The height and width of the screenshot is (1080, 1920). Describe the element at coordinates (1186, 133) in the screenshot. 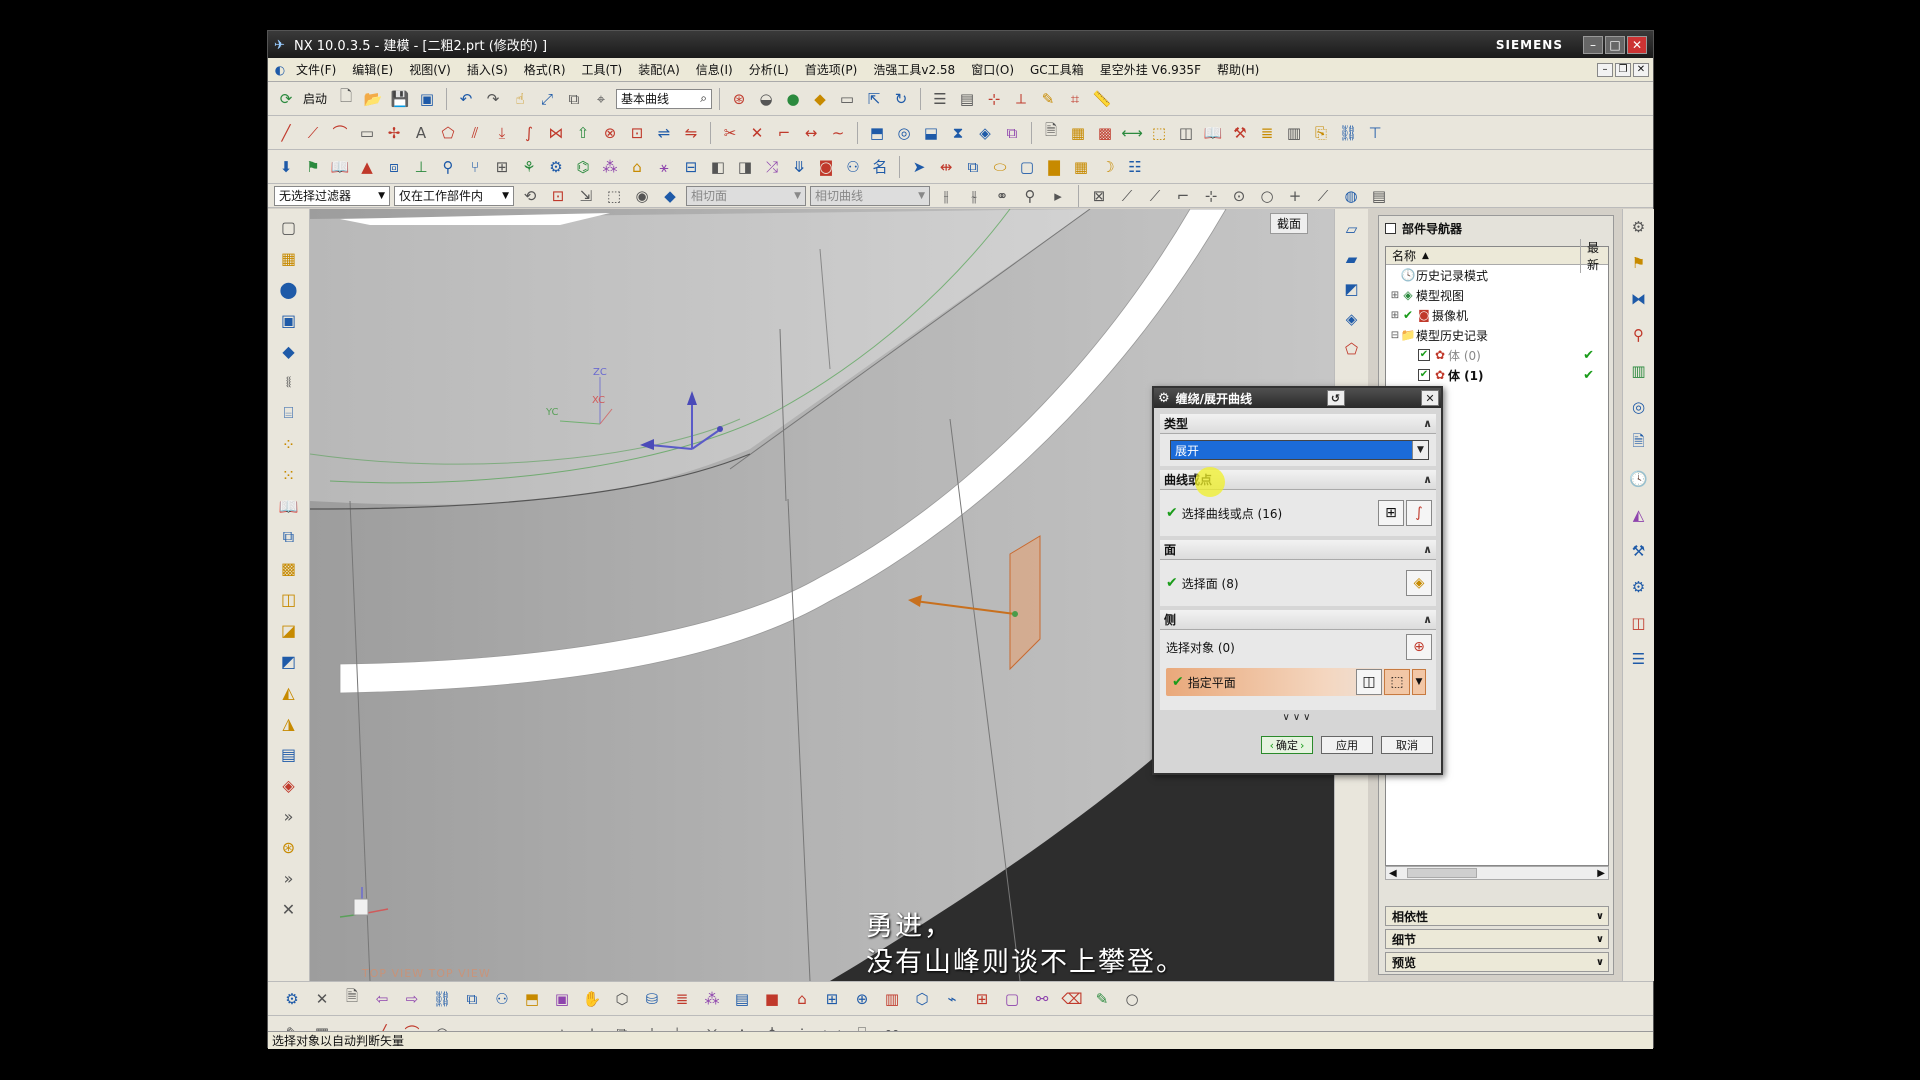

I see `view-icon: ◫` at that location.